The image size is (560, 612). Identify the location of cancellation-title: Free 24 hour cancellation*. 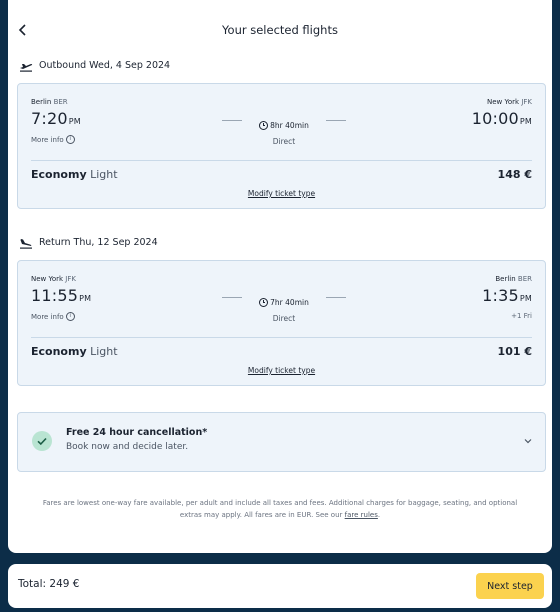
(137, 432).